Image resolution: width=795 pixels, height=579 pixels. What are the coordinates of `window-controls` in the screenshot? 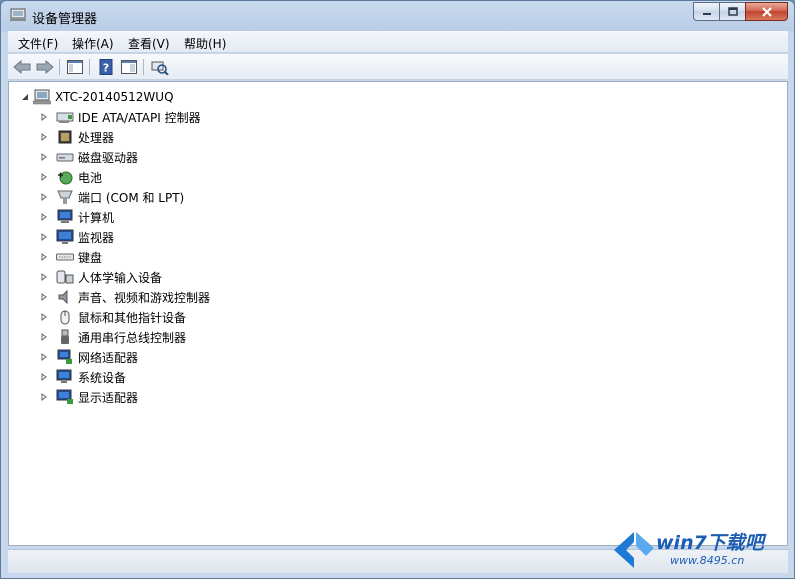 It's located at (740, 11).